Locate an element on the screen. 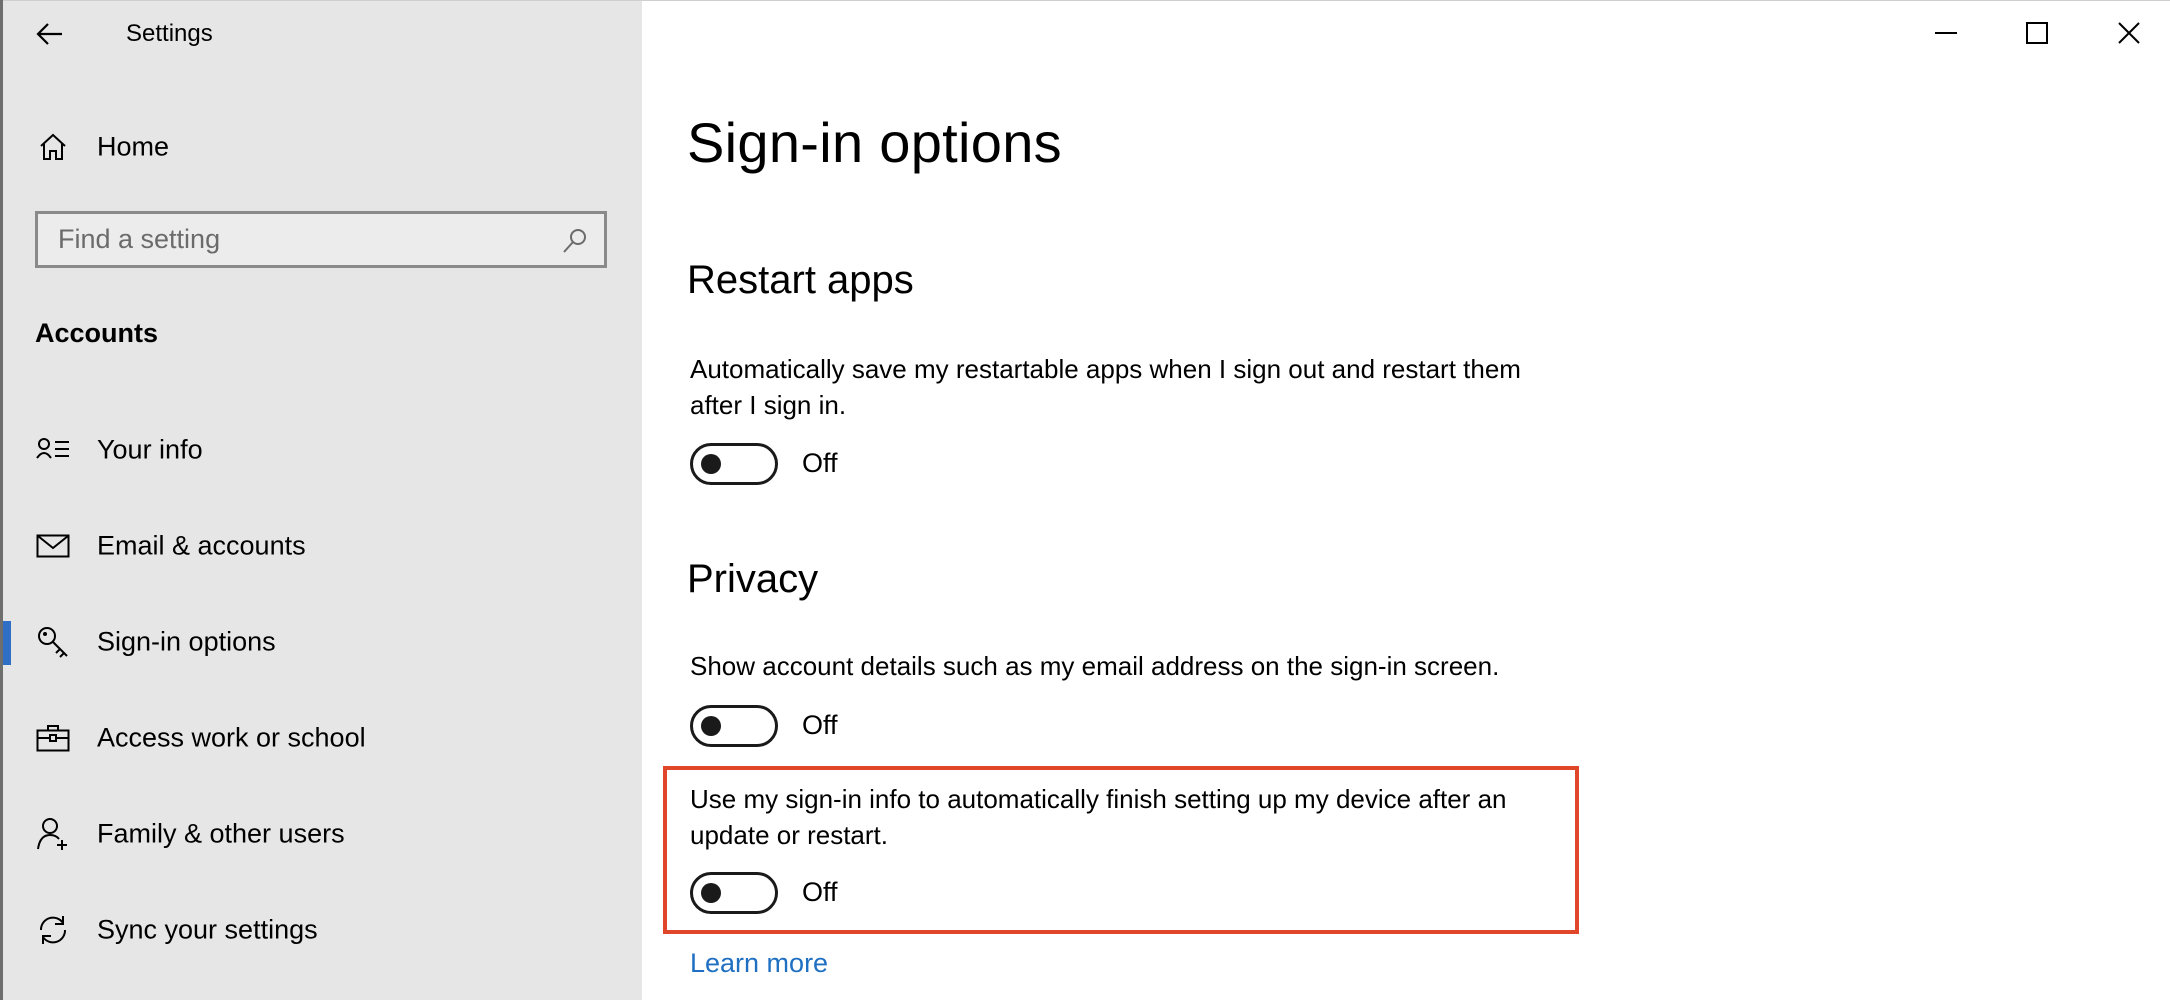 This screenshot has width=2170, height=1000. sync-icon is located at coordinates (53, 930).